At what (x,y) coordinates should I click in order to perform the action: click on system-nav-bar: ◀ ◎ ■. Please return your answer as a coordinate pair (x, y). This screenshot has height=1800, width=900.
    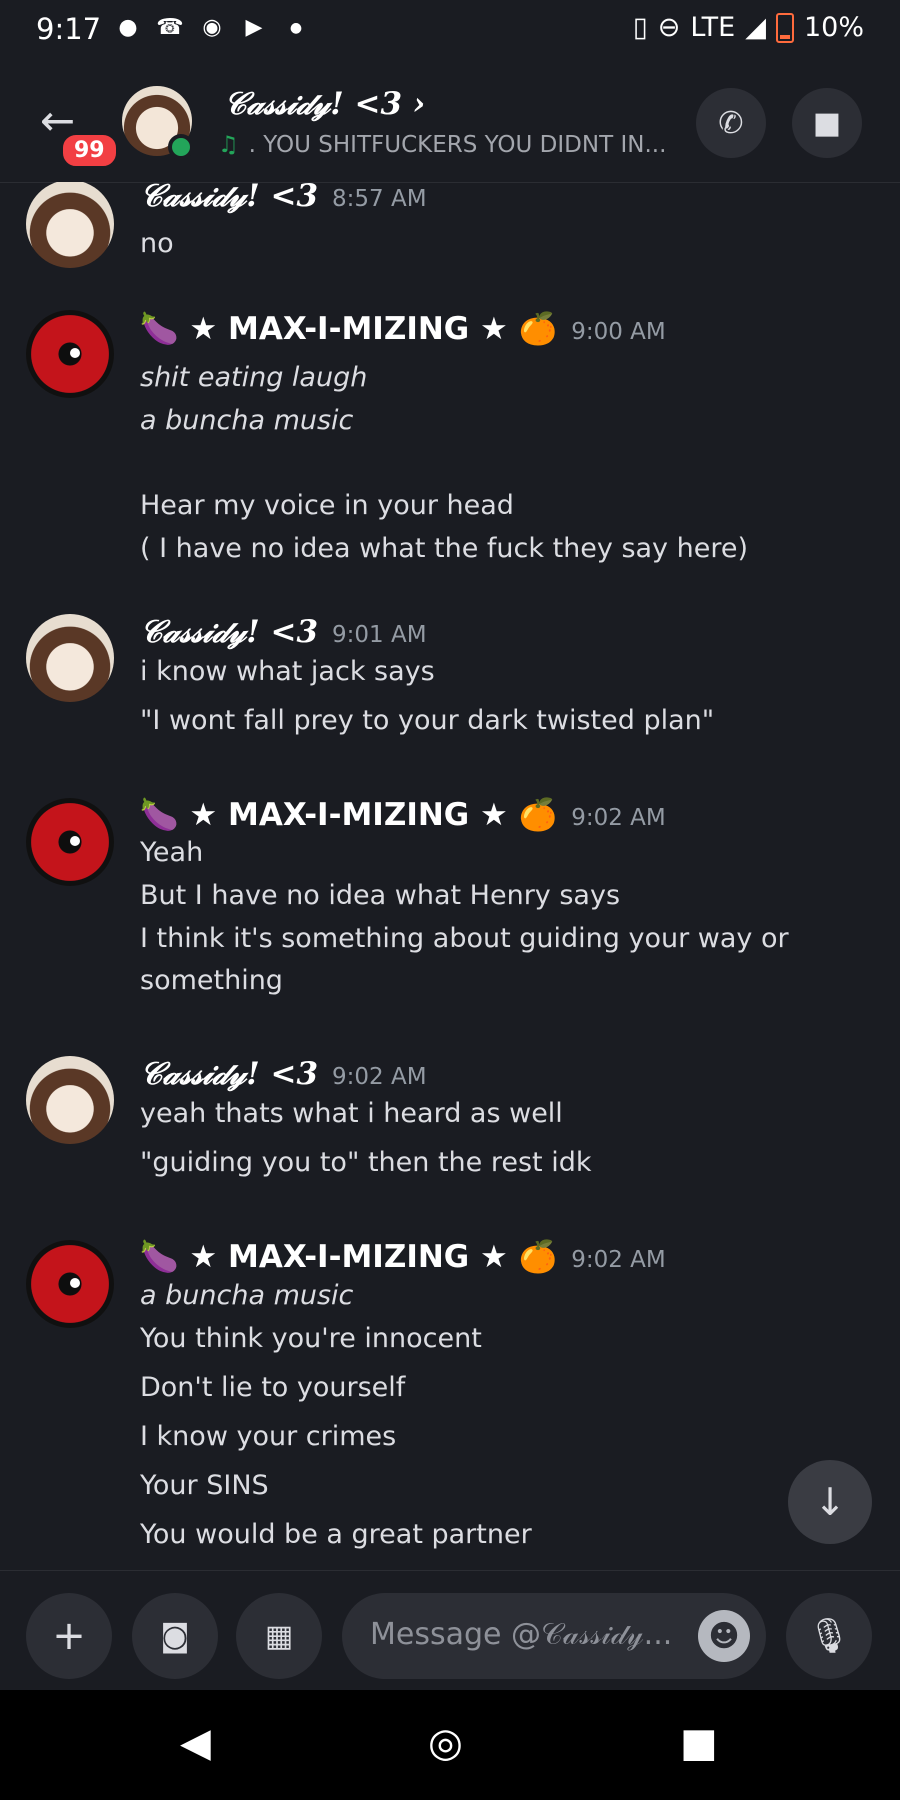
    Looking at the image, I should click on (450, 1745).